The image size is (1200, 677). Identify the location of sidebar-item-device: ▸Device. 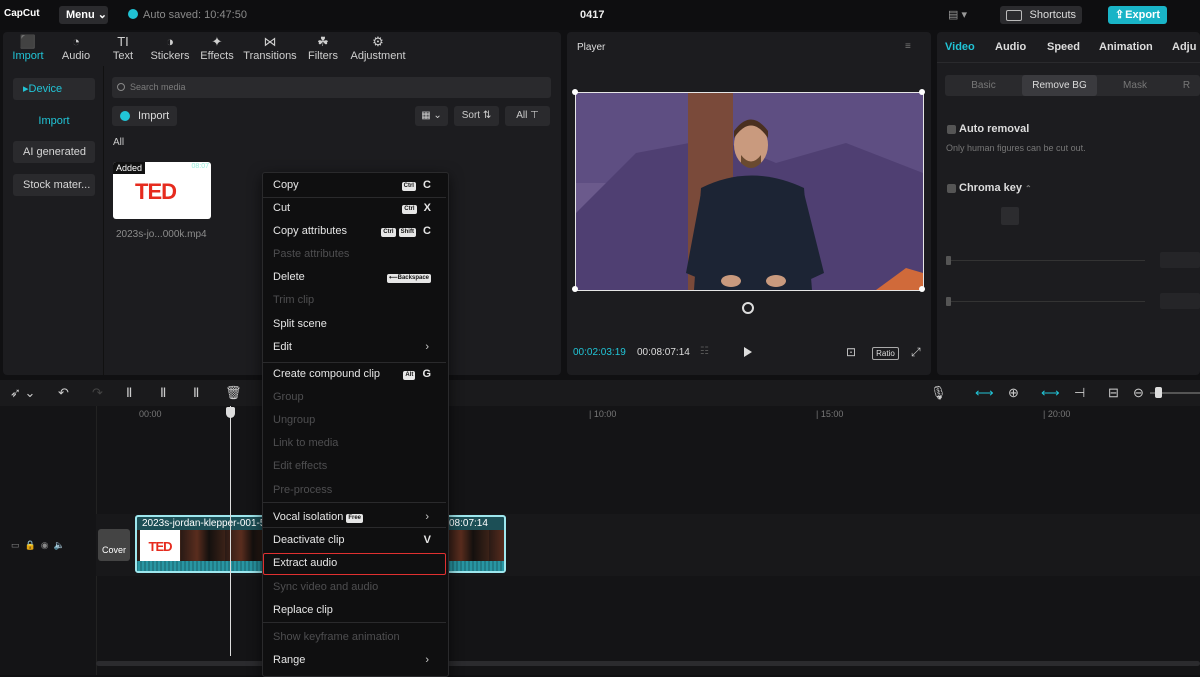
(54, 89).